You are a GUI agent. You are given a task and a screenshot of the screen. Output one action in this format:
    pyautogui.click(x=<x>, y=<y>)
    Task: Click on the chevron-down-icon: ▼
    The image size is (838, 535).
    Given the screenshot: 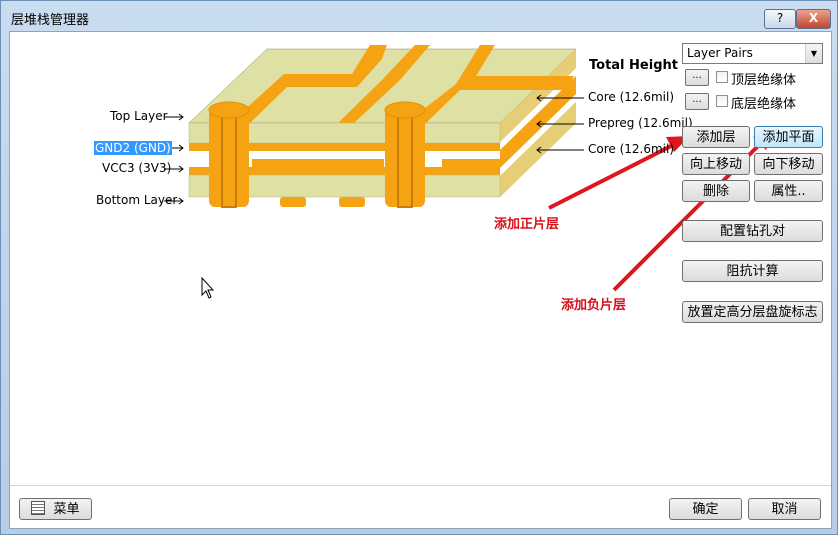 What is the action you would take?
    pyautogui.click(x=813, y=53)
    